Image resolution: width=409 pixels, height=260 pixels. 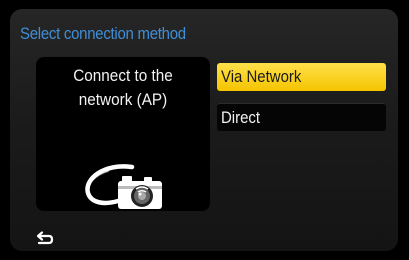 I want to click on return-icon, so click(x=44, y=239).